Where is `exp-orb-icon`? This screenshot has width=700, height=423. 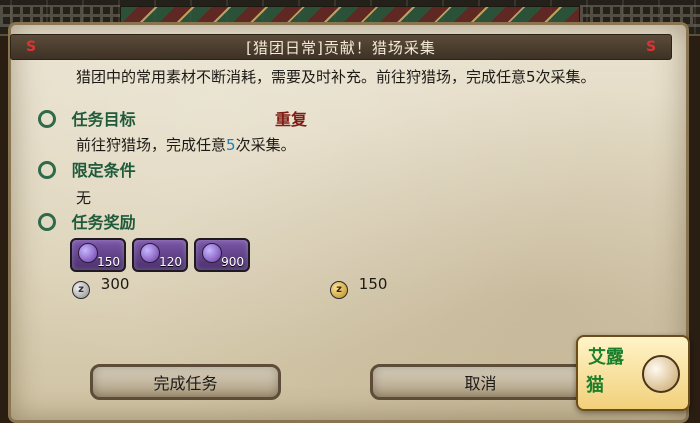
exp-orb-icon is located at coordinates (88, 253).